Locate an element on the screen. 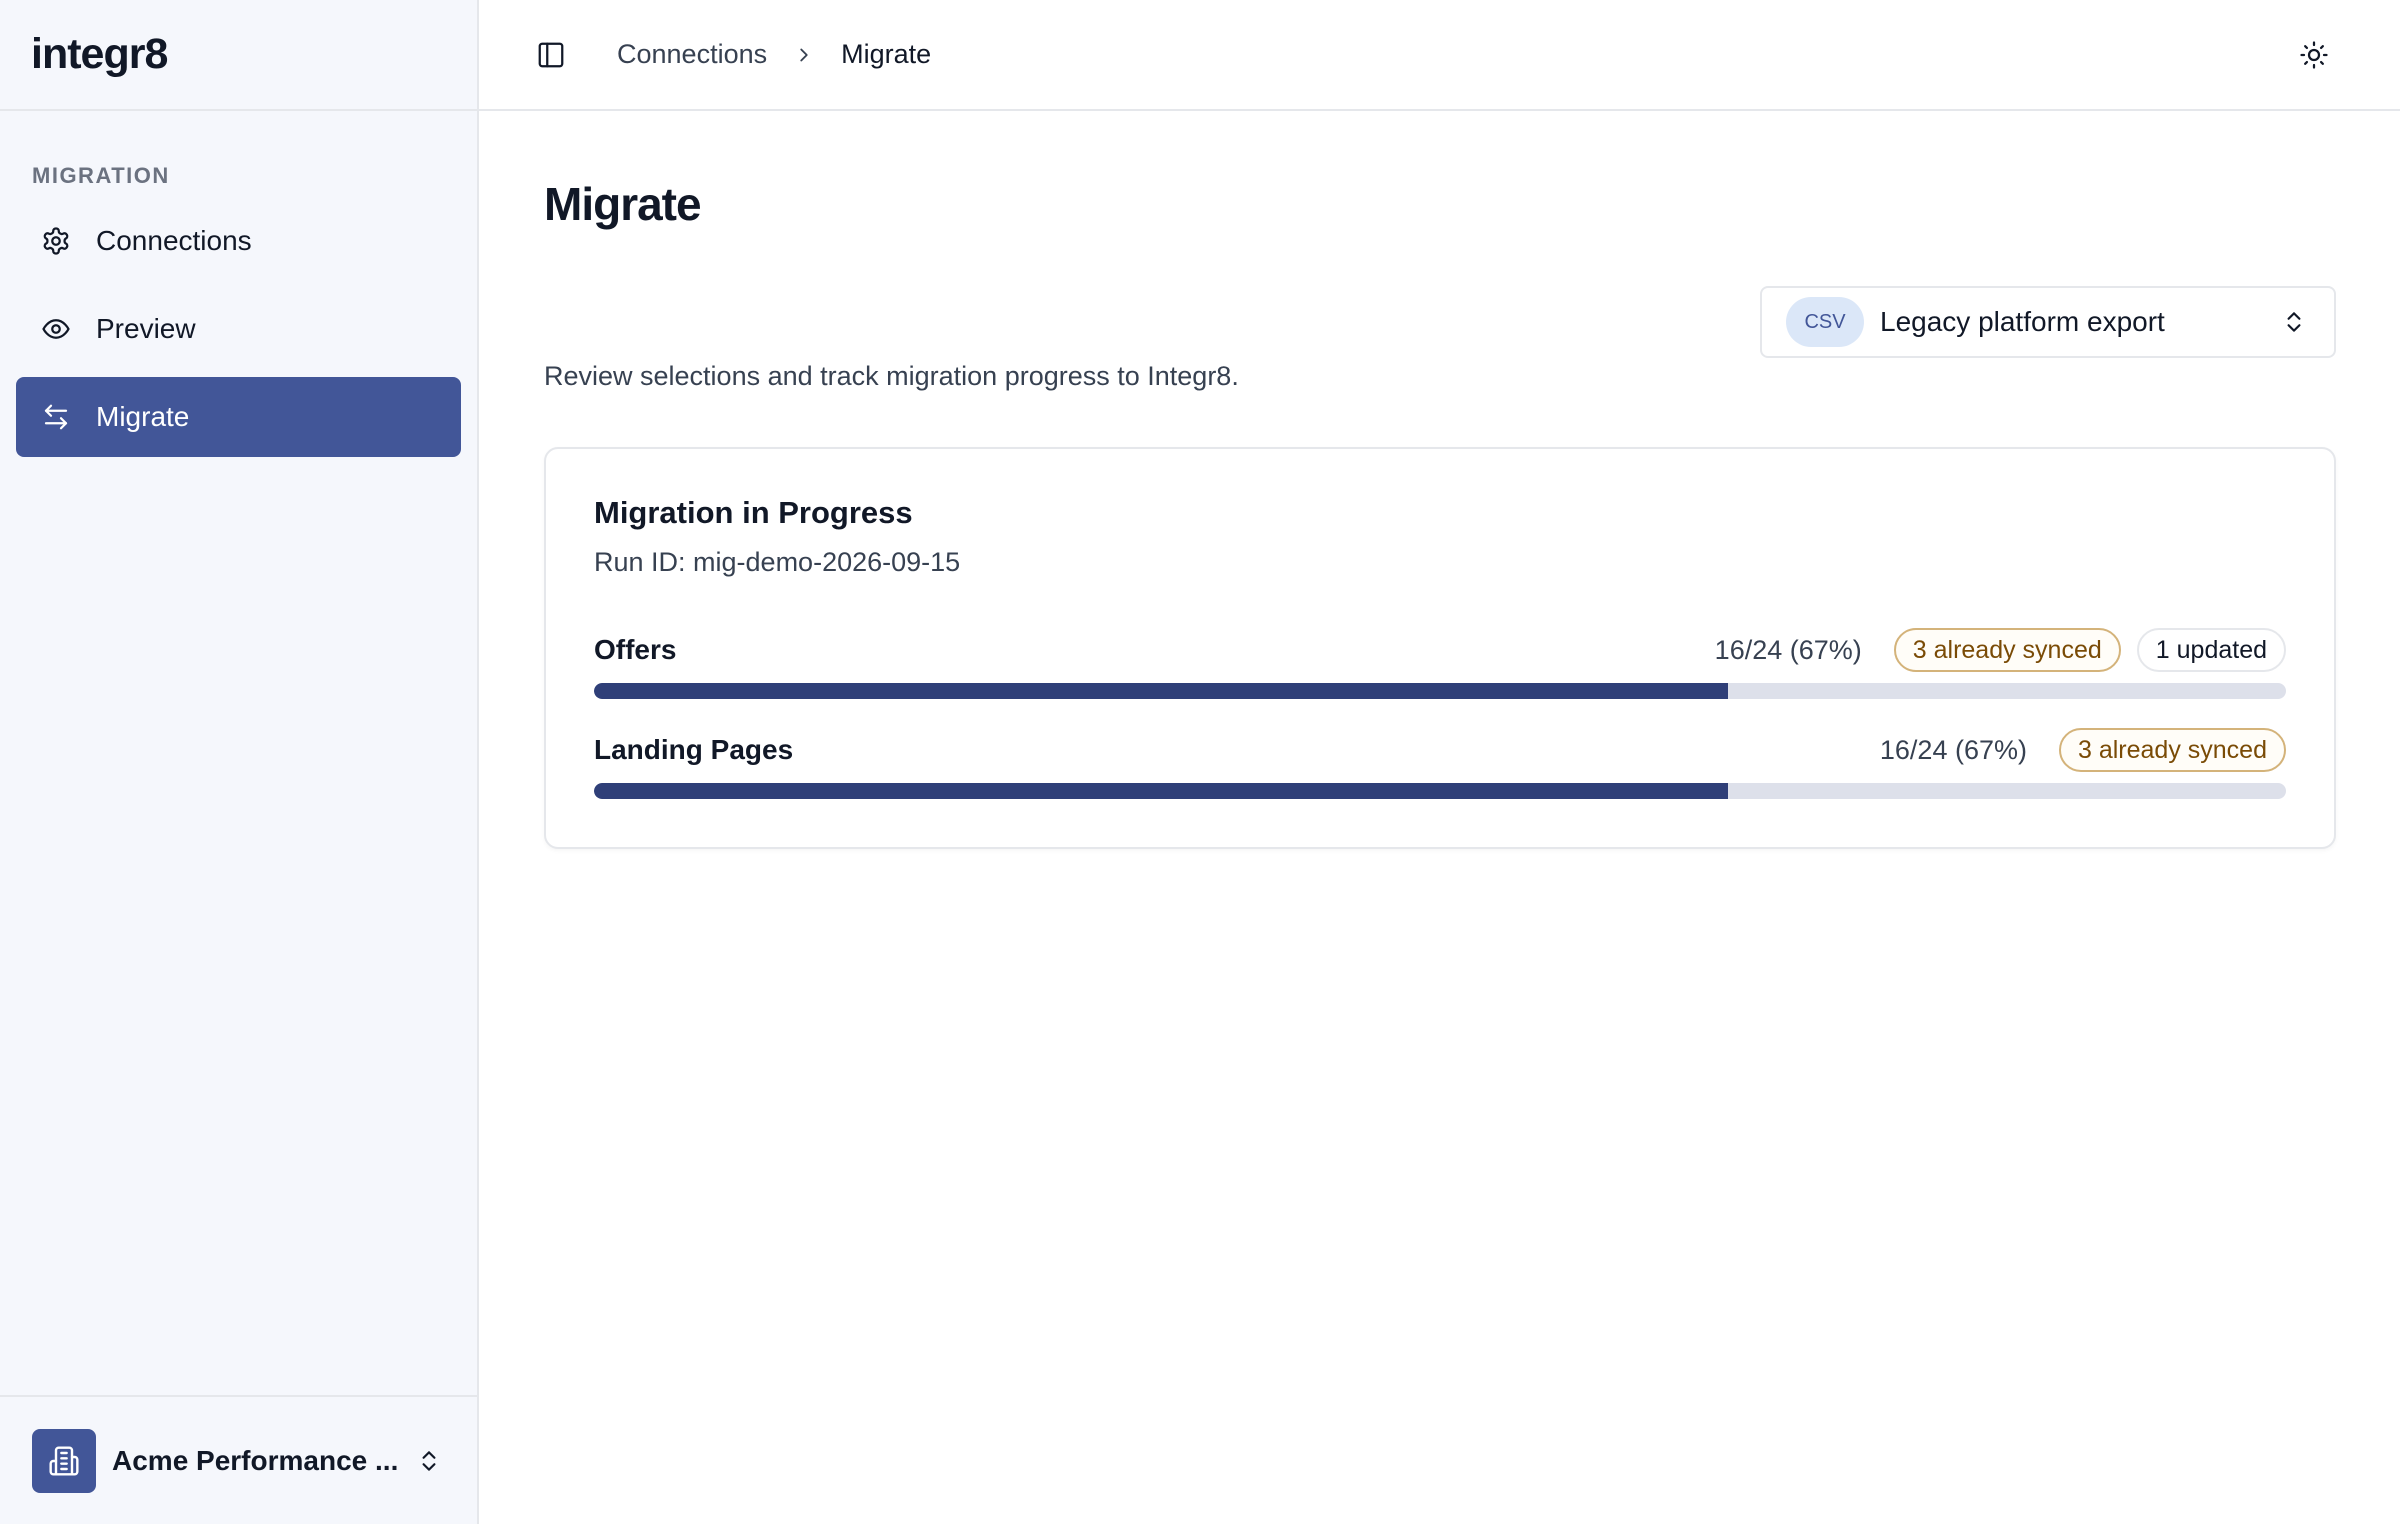 This screenshot has width=2400, height=1524. card-title: Migration in Progress is located at coordinates (753, 512).